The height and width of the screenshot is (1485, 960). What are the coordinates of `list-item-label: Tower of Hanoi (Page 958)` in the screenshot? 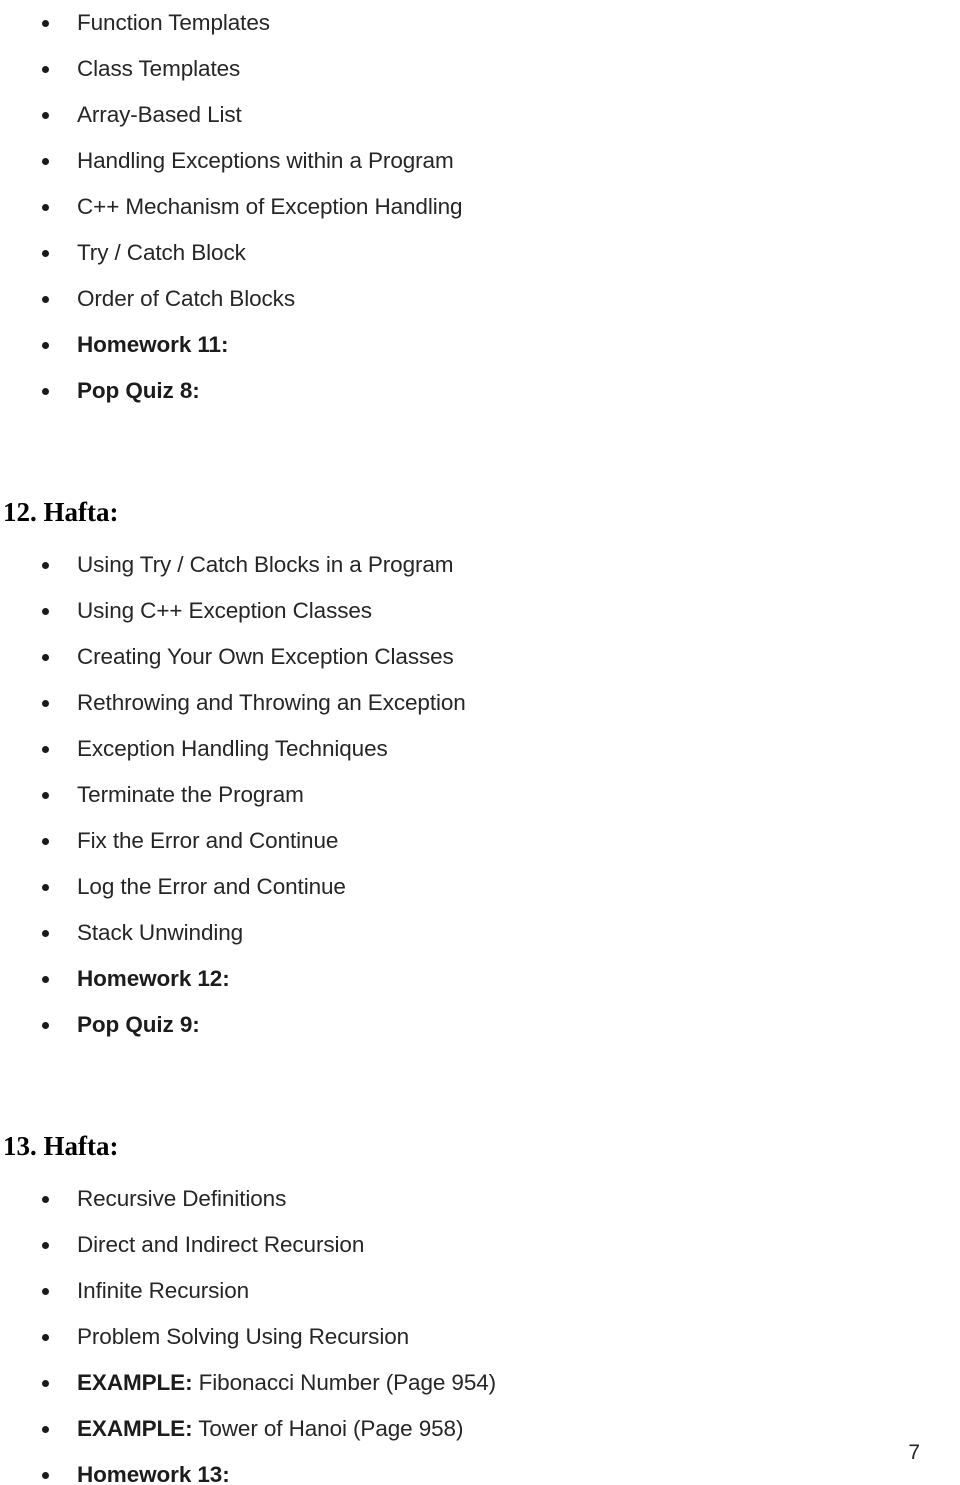 It's located at (328, 1428).